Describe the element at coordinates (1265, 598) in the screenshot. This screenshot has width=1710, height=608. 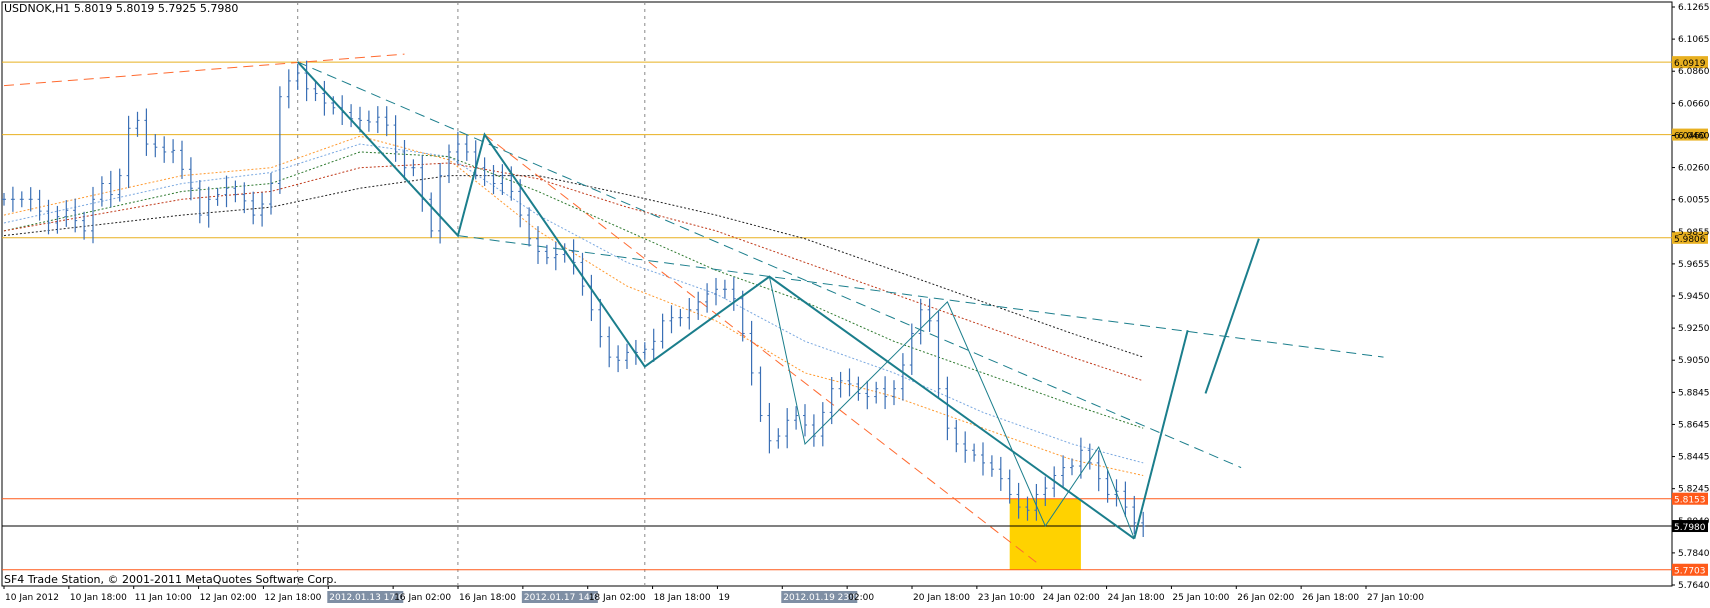
I see `x-tick-label: 26 Jan 02:00` at that location.